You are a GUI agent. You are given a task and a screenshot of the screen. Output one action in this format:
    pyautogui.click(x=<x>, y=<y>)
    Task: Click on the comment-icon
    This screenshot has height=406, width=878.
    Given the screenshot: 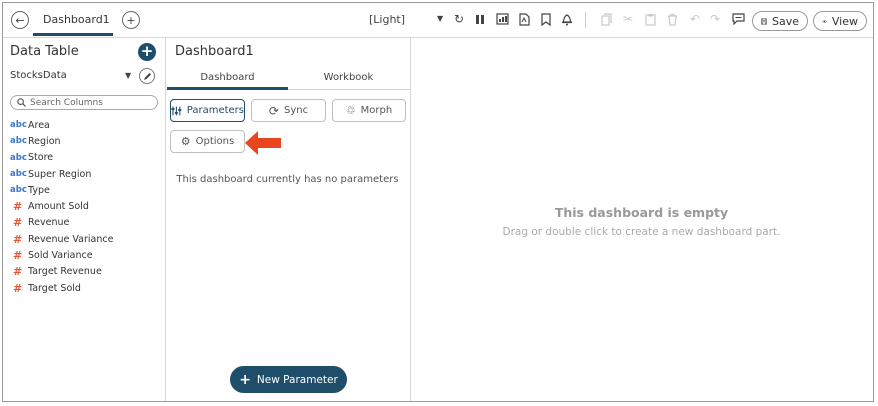 What is the action you would take?
    pyautogui.click(x=738, y=19)
    